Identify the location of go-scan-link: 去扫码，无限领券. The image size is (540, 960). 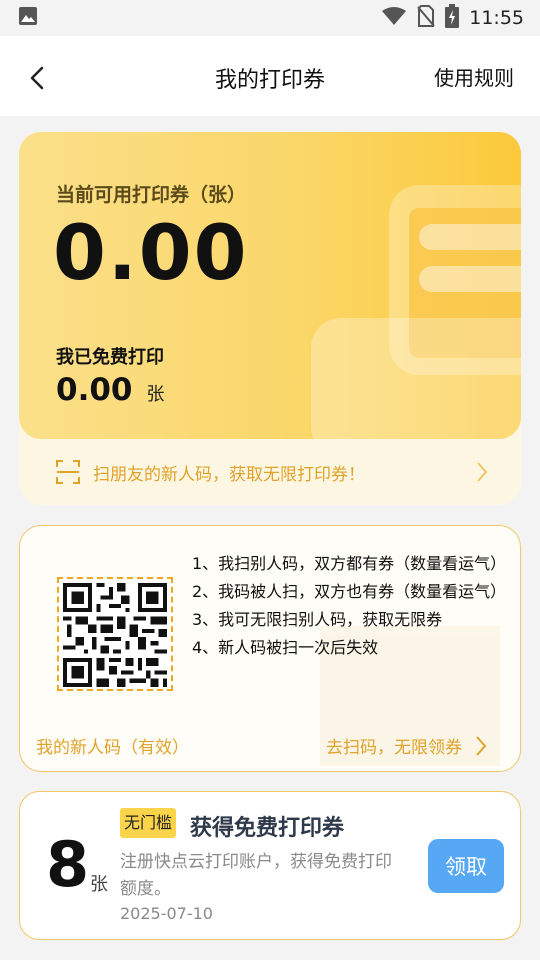
(407, 745).